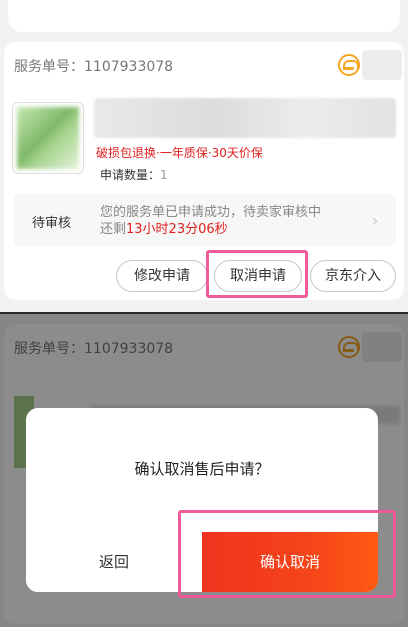 The image size is (408, 627). I want to click on product-image, so click(48, 138).